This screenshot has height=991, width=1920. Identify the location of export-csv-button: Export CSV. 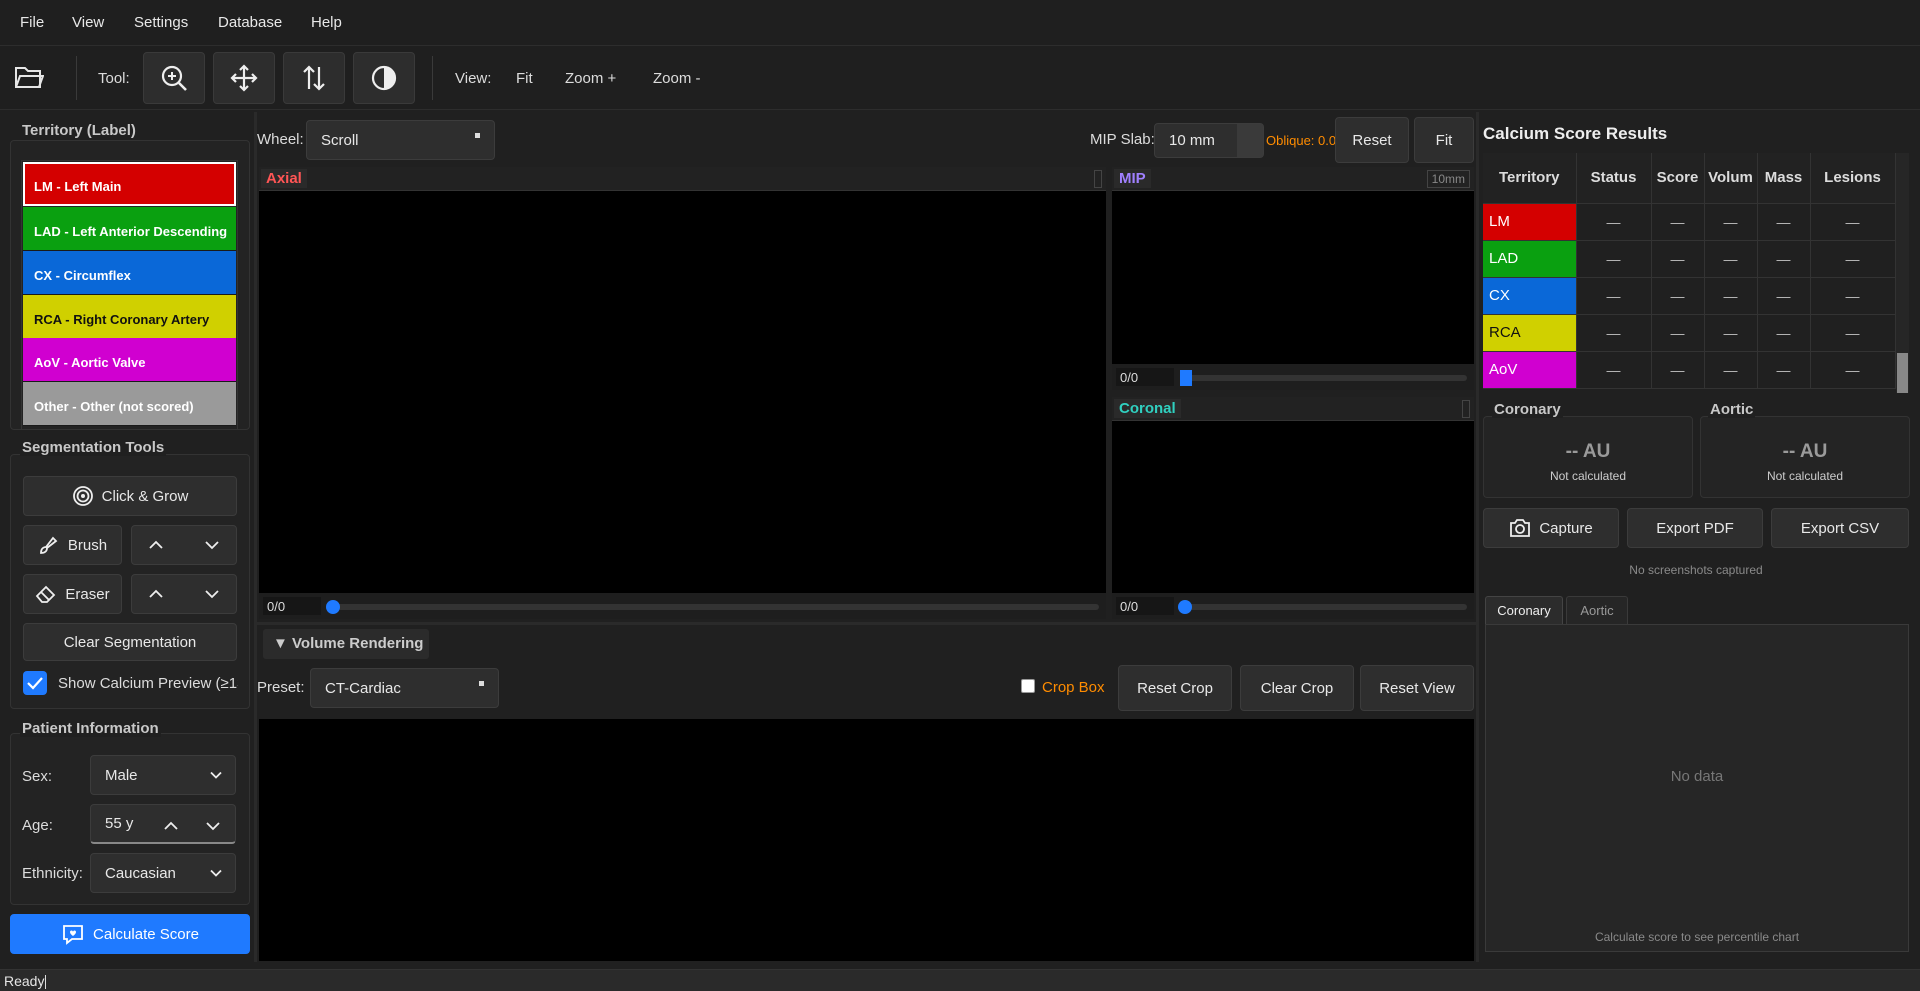
(1840, 528).